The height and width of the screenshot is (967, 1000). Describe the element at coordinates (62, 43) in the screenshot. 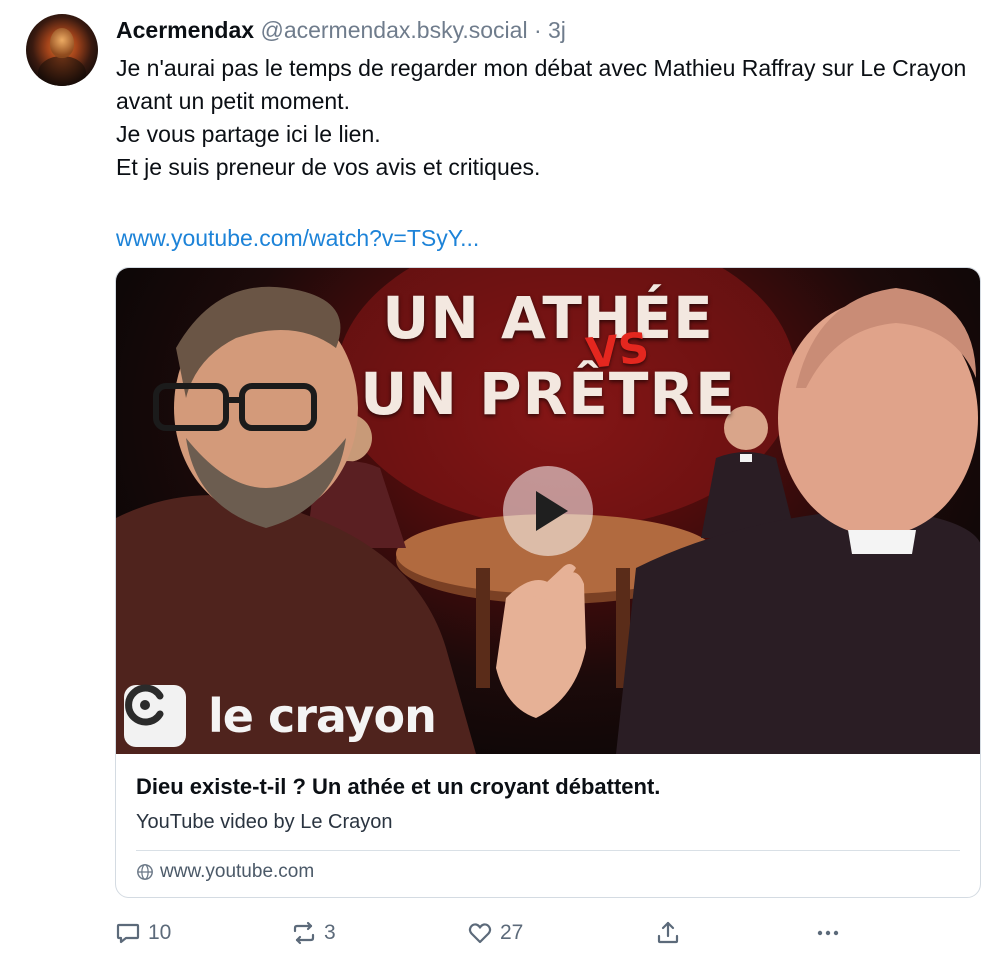

I see `avatar-head` at that location.